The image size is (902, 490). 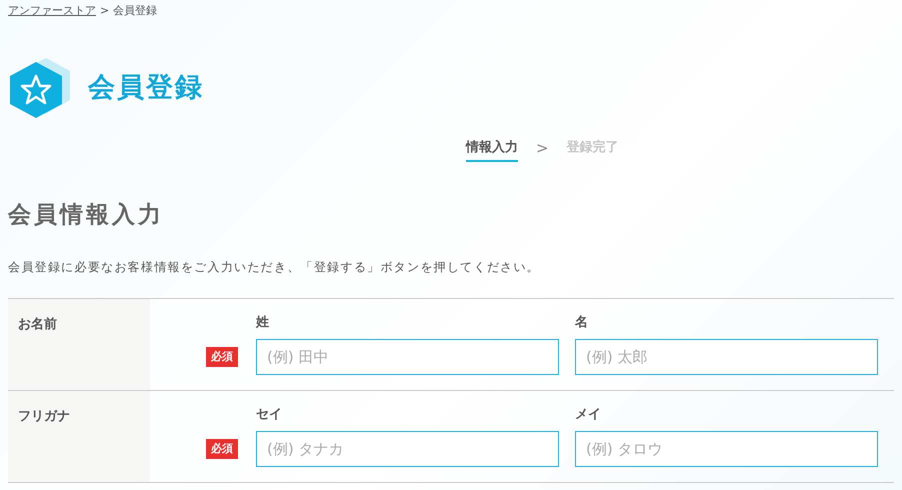 I want to click on step-label: 登録完了, so click(x=592, y=148).